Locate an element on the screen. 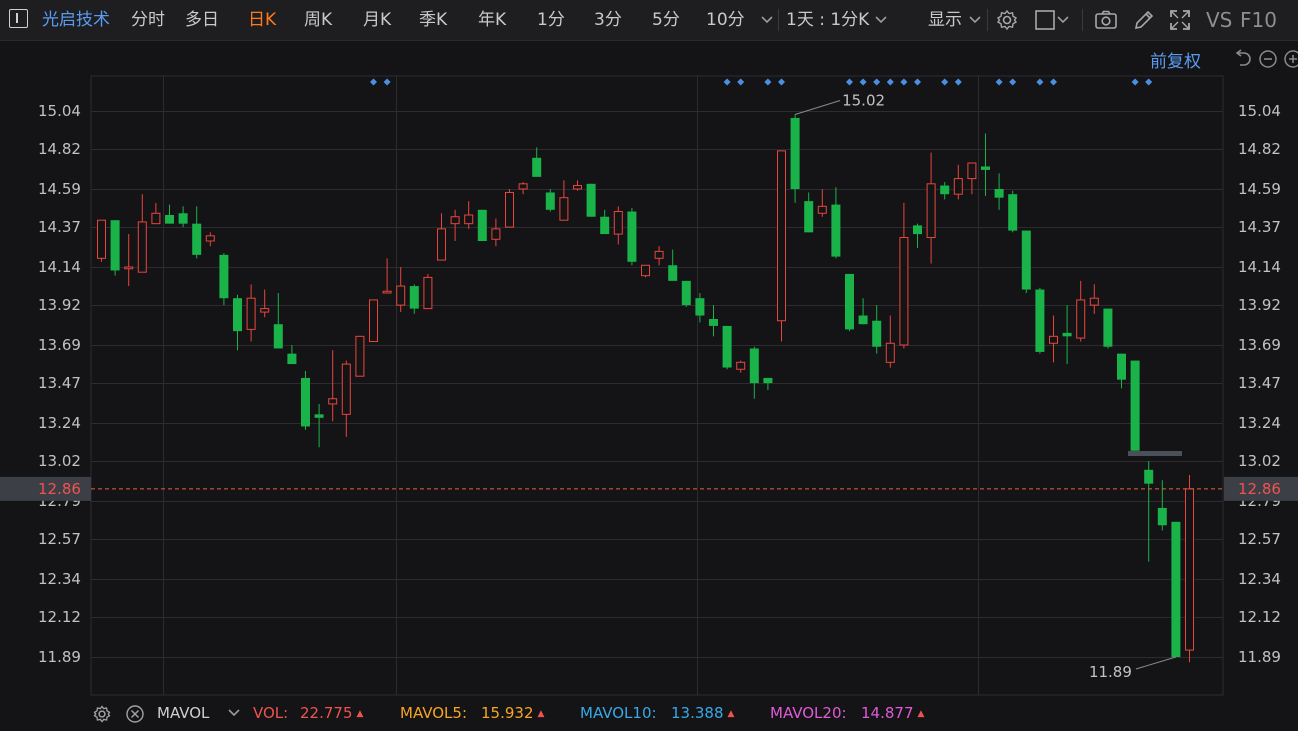 The height and width of the screenshot is (731, 1298). f10-button: F10 is located at coordinates (1258, 20).